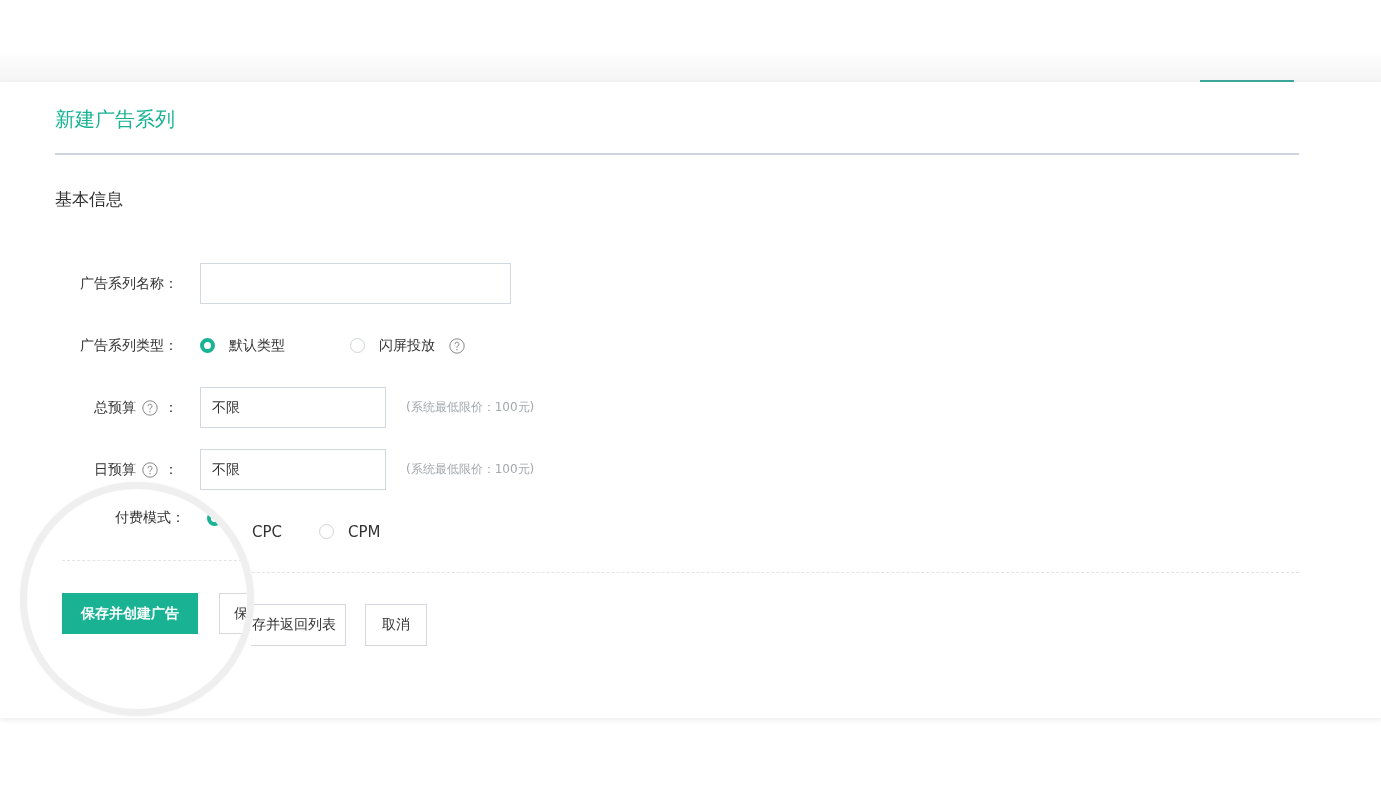  What do you see at coordinates (396, 625) in the screenshot?
I see `form-button: 取消` at bounding box center [396, 625].